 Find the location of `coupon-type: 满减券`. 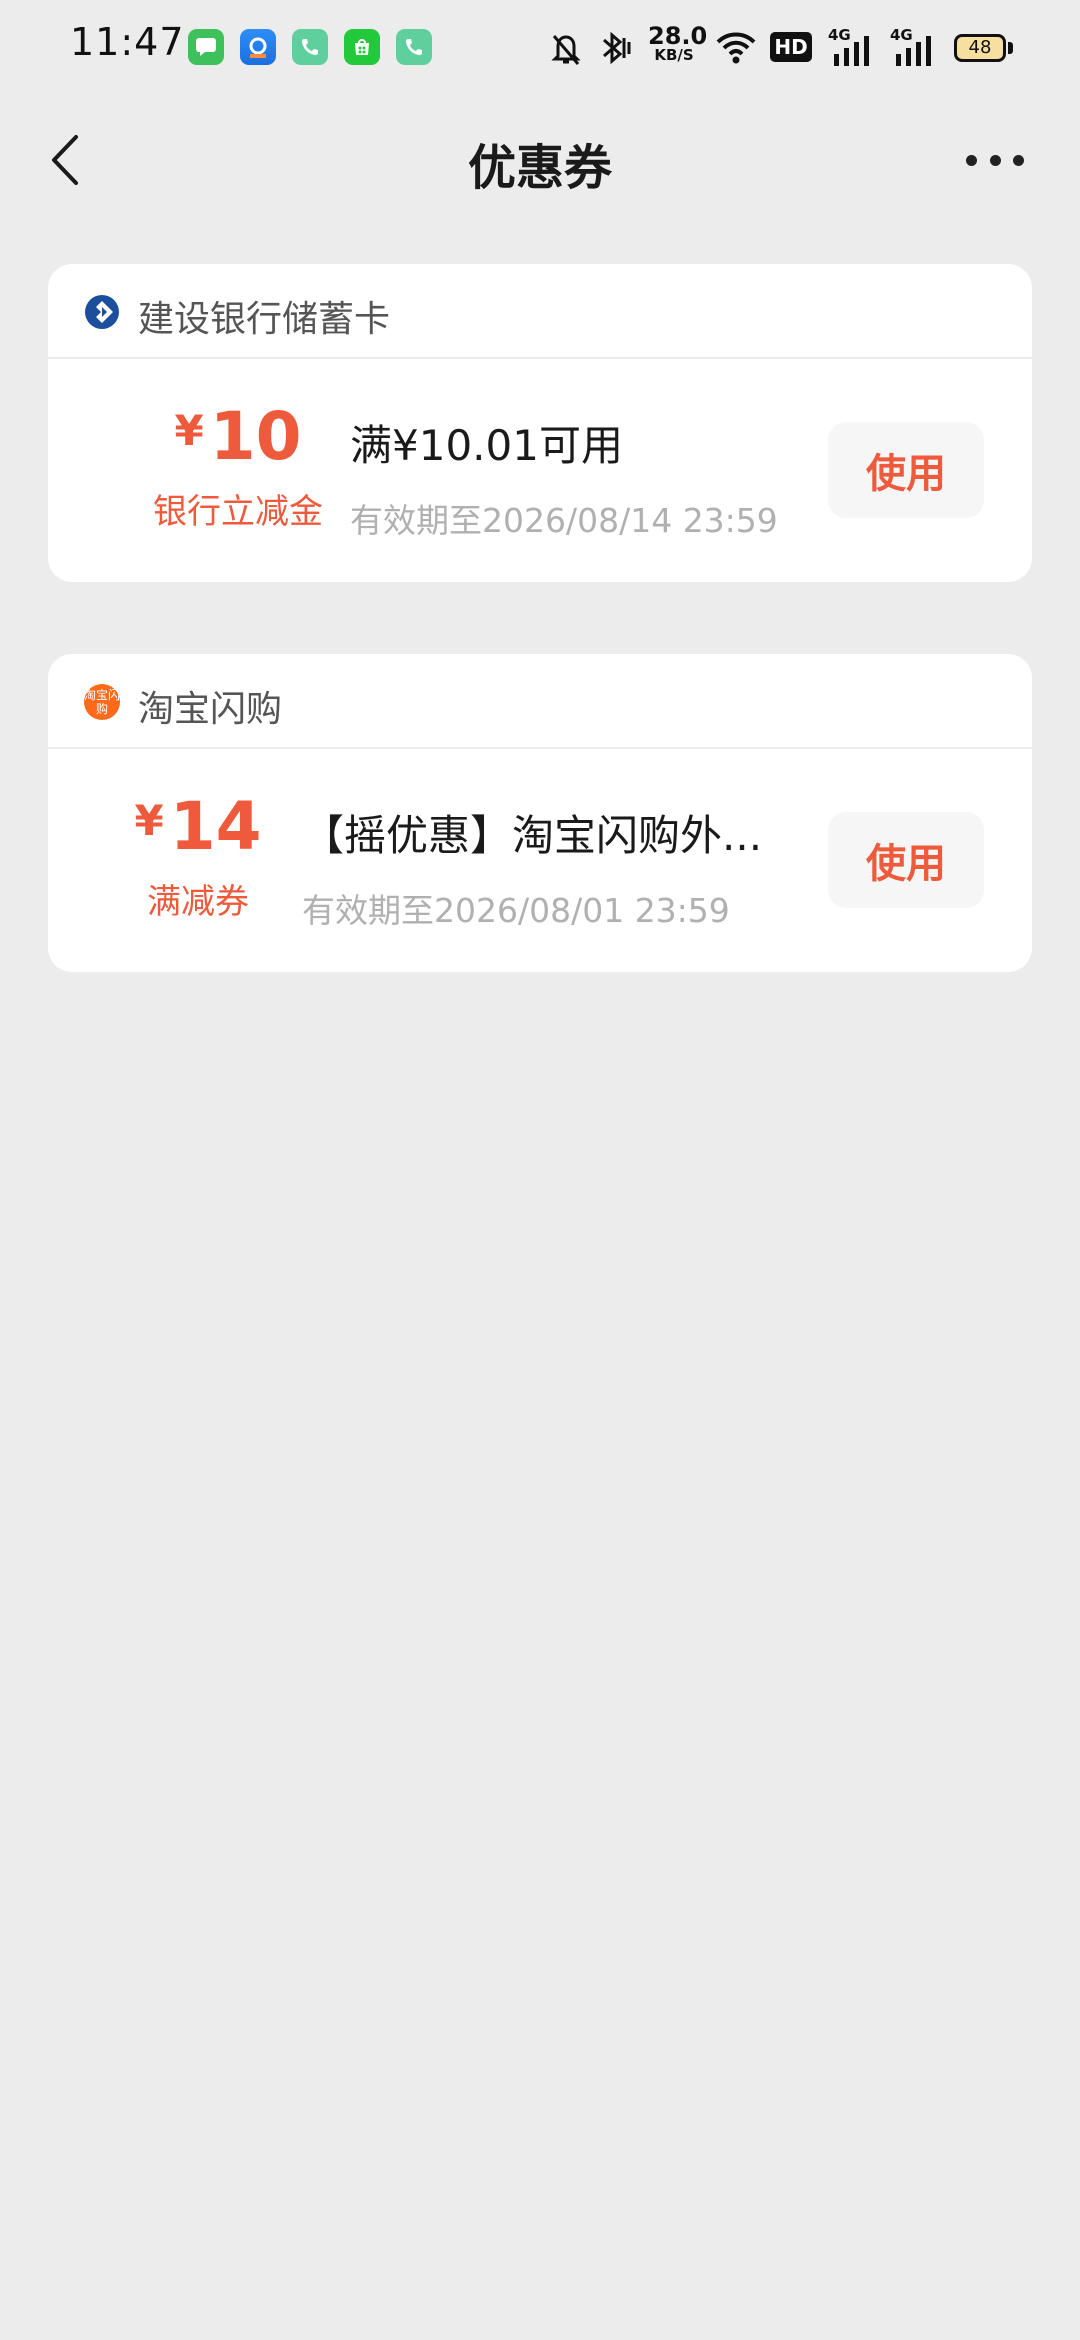

coupon-type: 满减券 is located at coordinates (198, 902).